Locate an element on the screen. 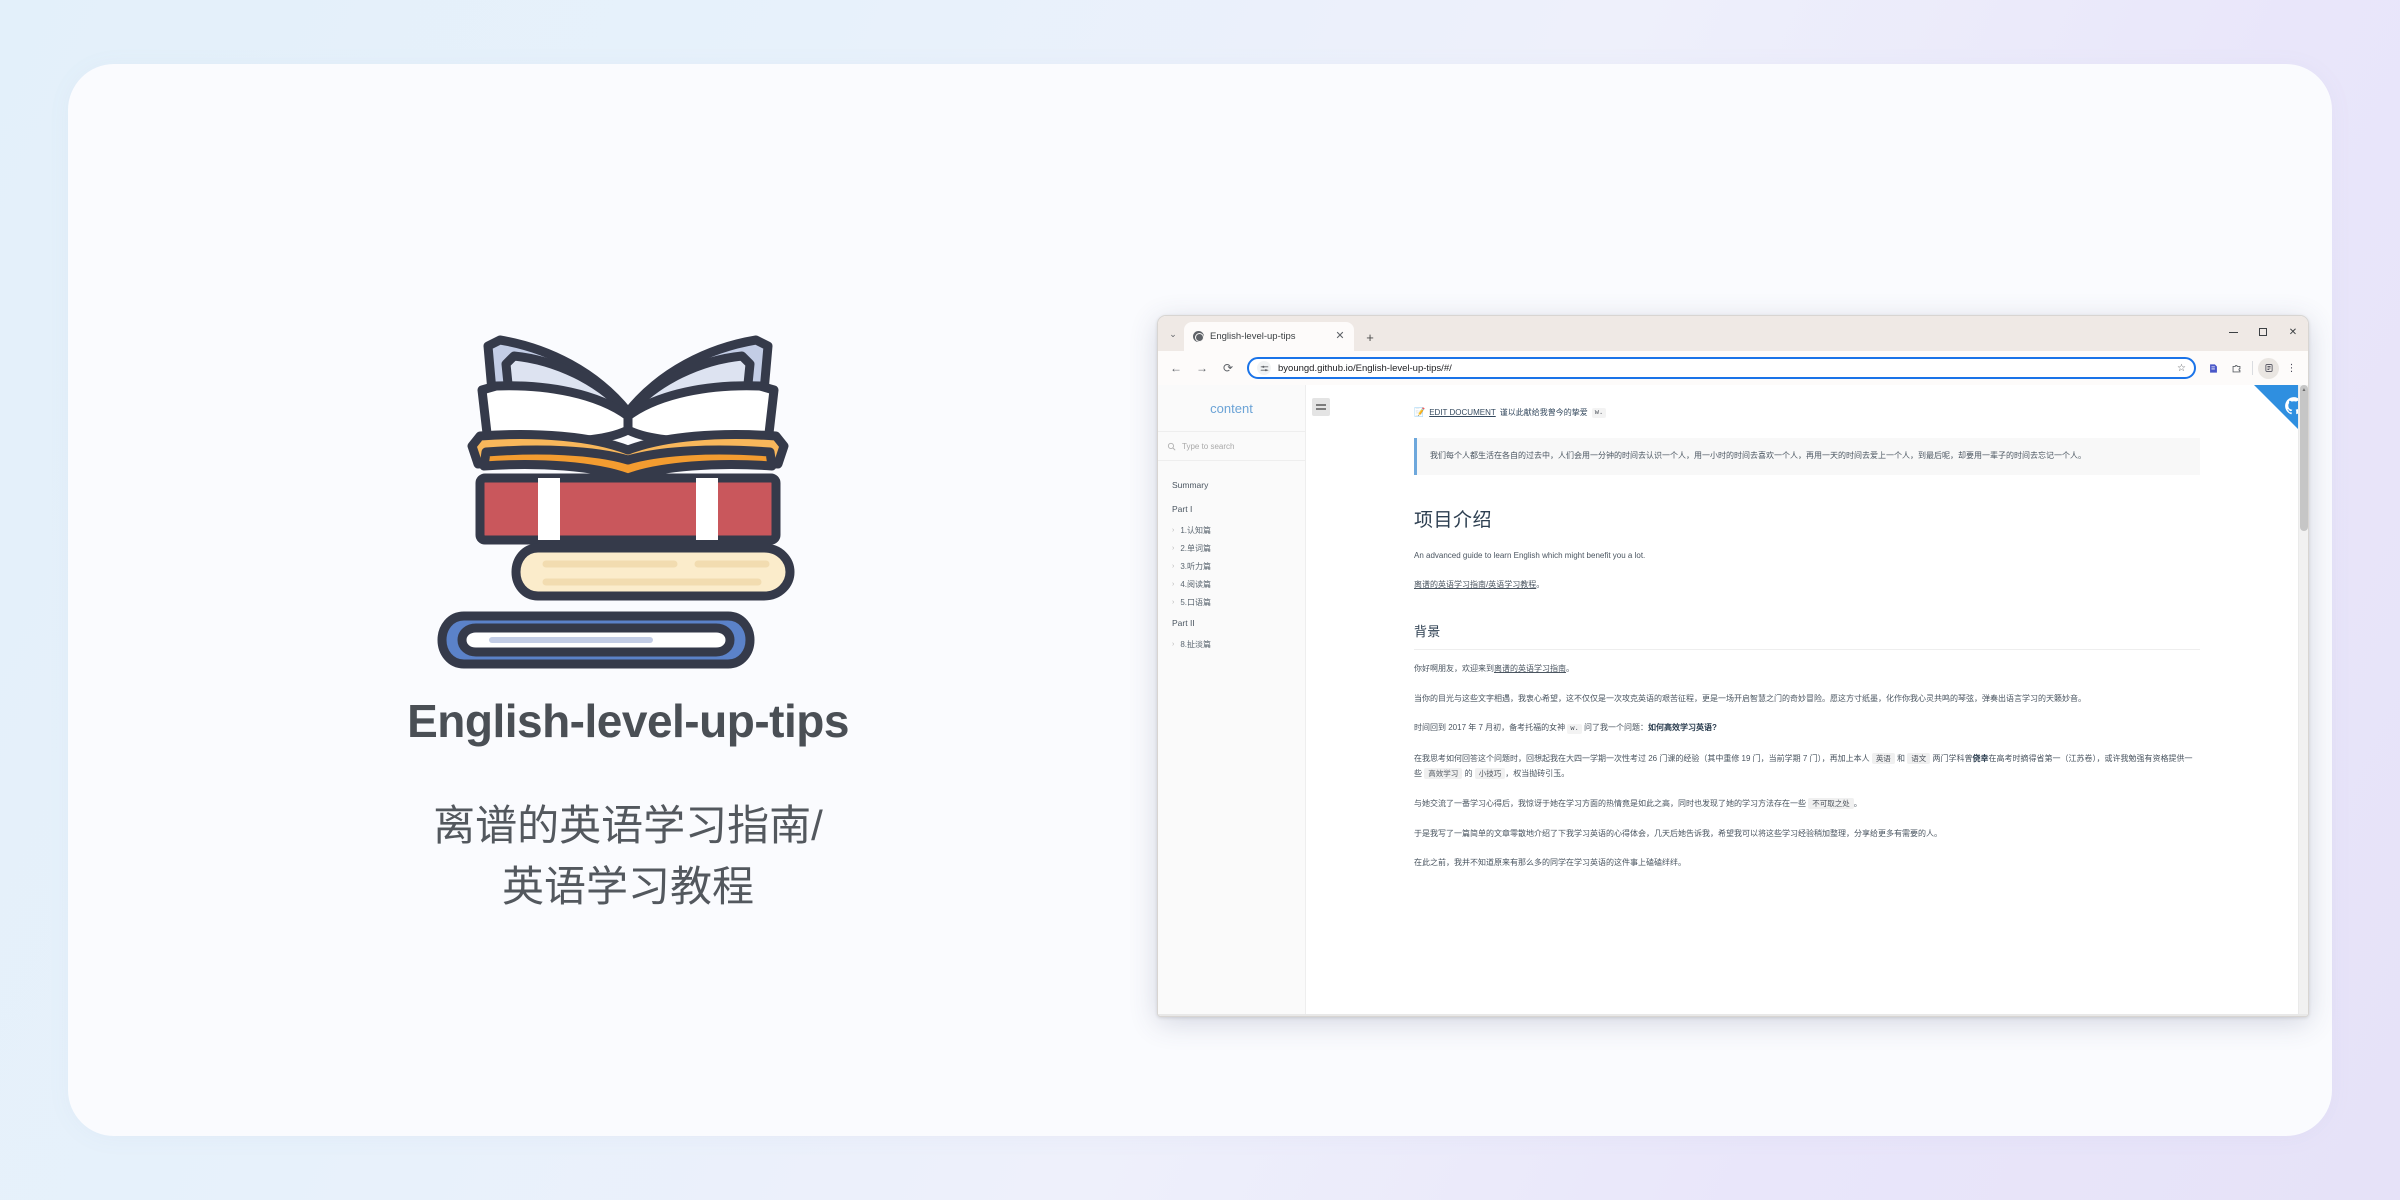  hamburger-bar is located at coordinates (1321, 409).